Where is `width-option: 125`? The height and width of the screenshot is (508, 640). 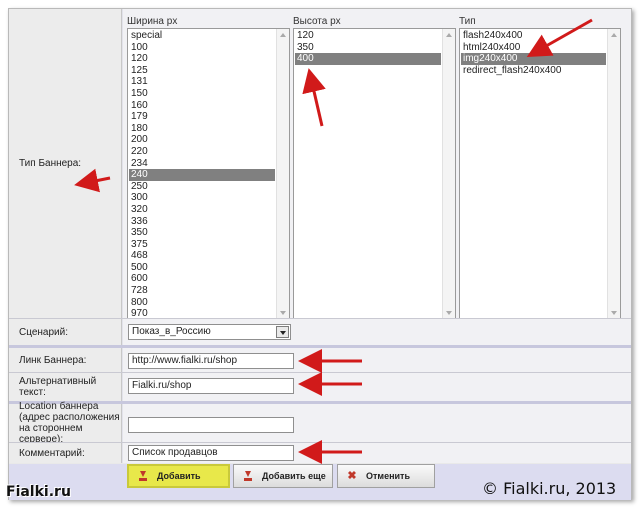
width-option: 125 is located at coordinates (202, 71).